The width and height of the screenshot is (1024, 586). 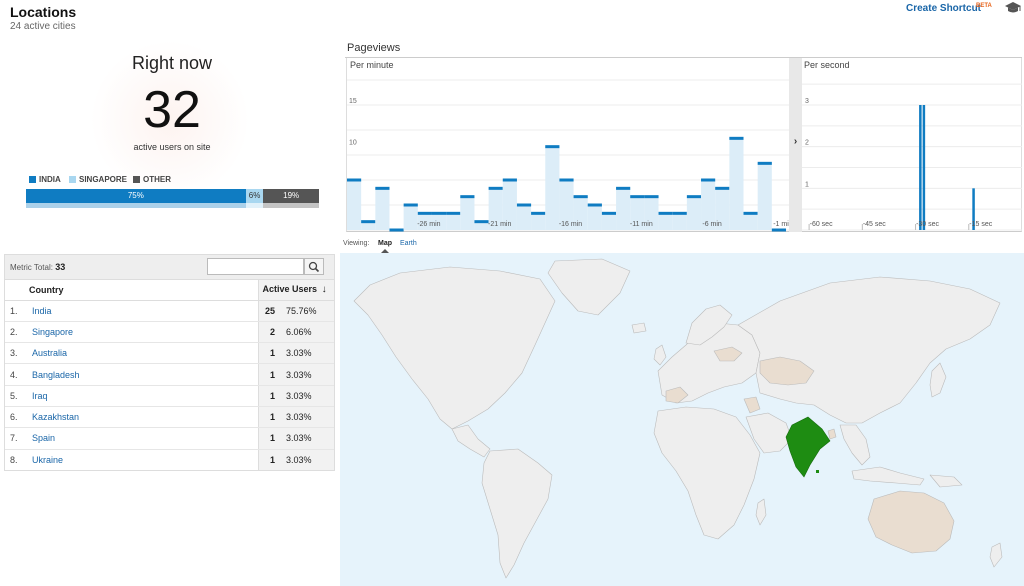 I want to click on table-row: 6. Kazakhstan 1 3.03%, so click(x=169, y=417).